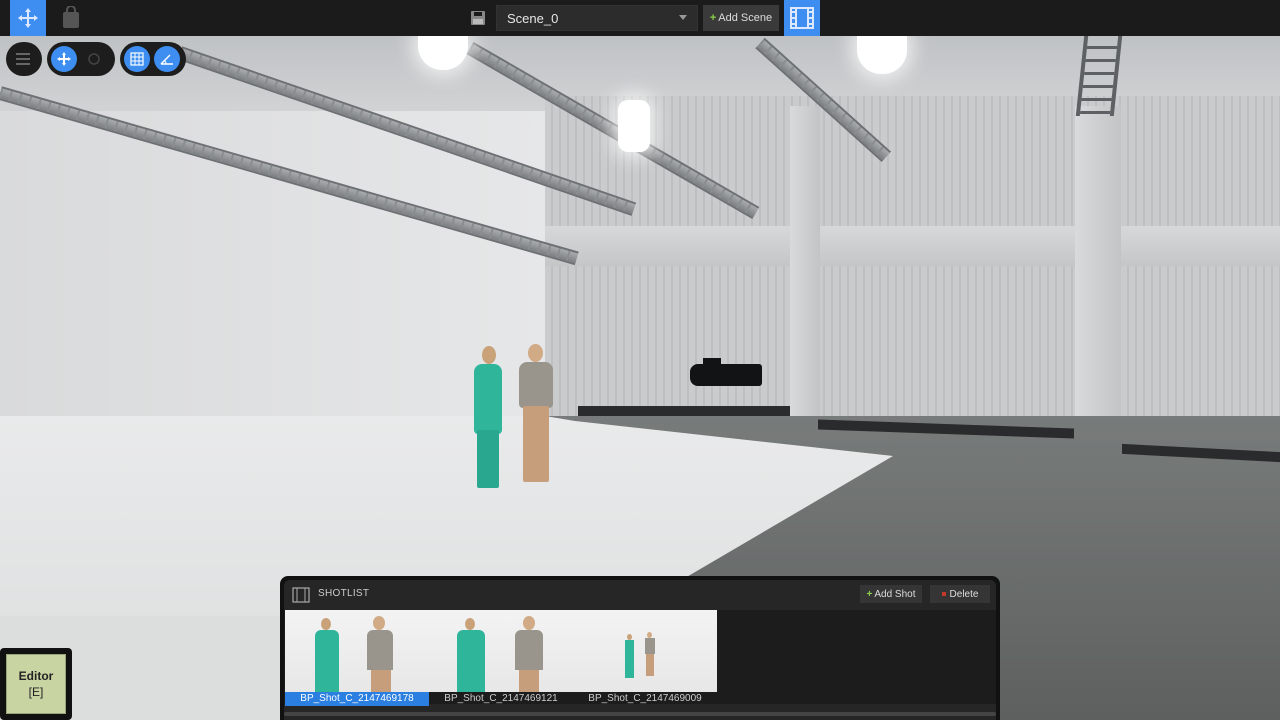  I want to click on asset-bag-button, so click(71, 18).